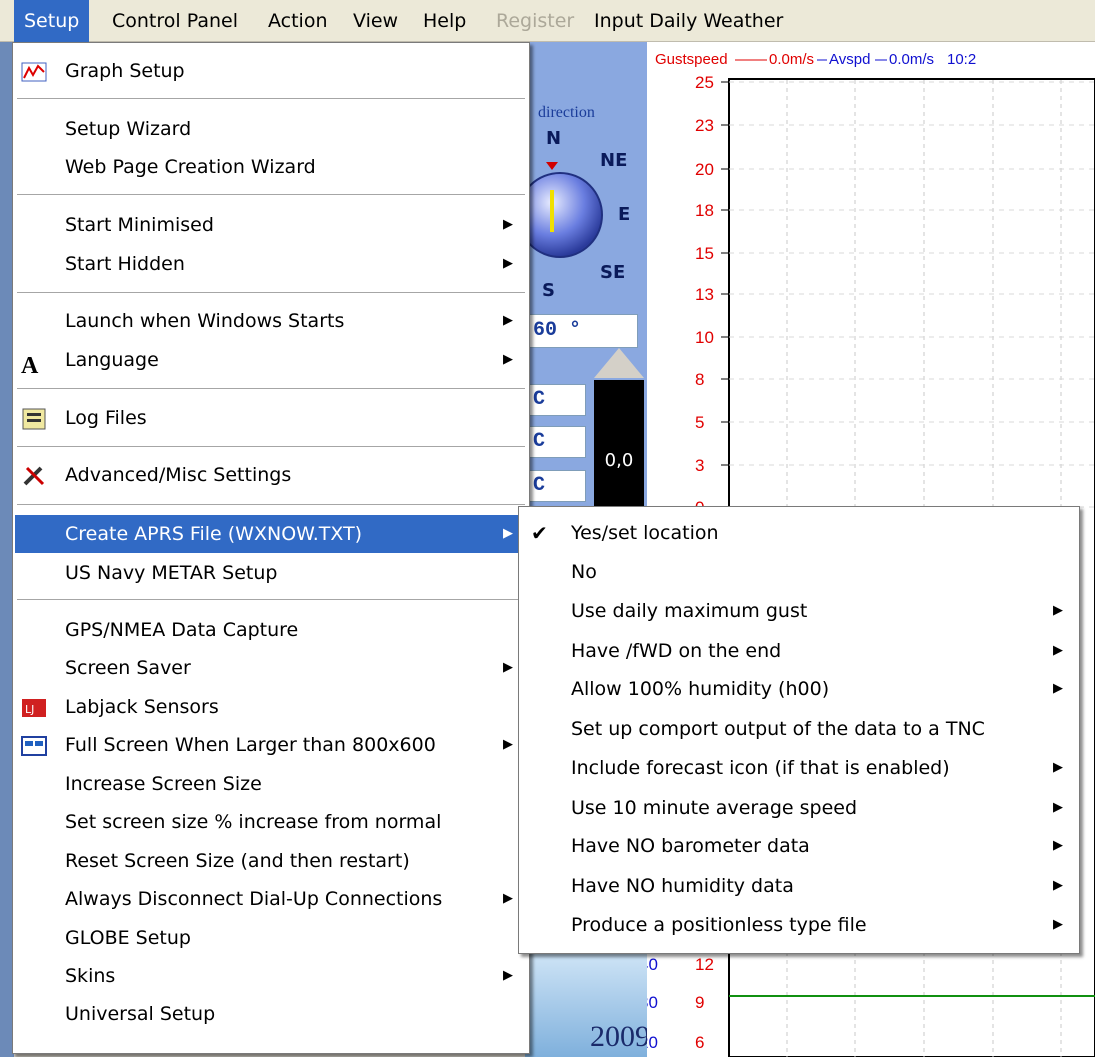 This screenshot has height=1057, width=1095. I want to click on menu-item-label: Allow 100% humidity (h00), so click(700, 689).